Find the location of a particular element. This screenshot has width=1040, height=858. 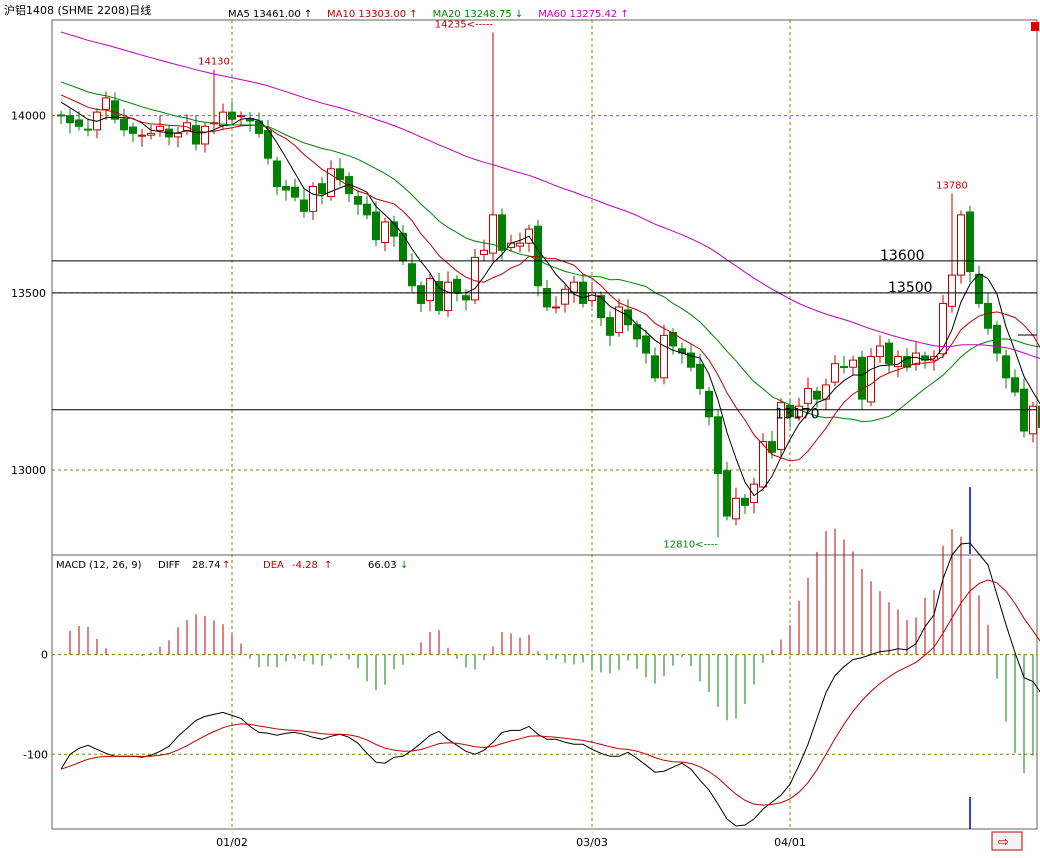

diff-arrow: ↑ is located at coordinates (226, 565).